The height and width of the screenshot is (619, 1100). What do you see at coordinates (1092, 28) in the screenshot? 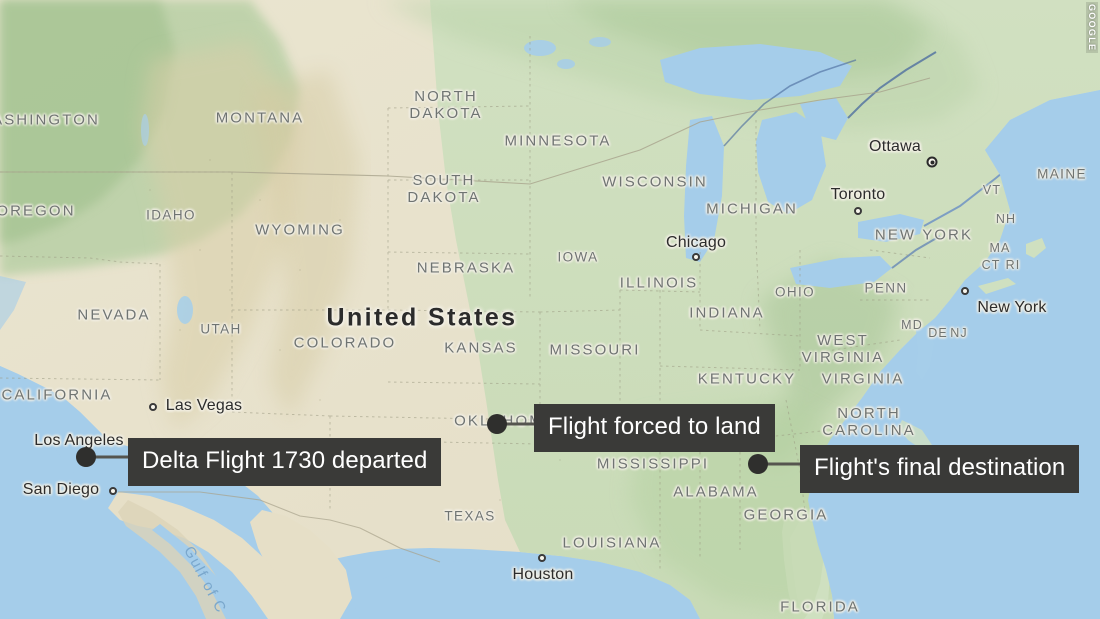
I see `google-attribution: GOOGLE` at bounding box center [1092, 28].